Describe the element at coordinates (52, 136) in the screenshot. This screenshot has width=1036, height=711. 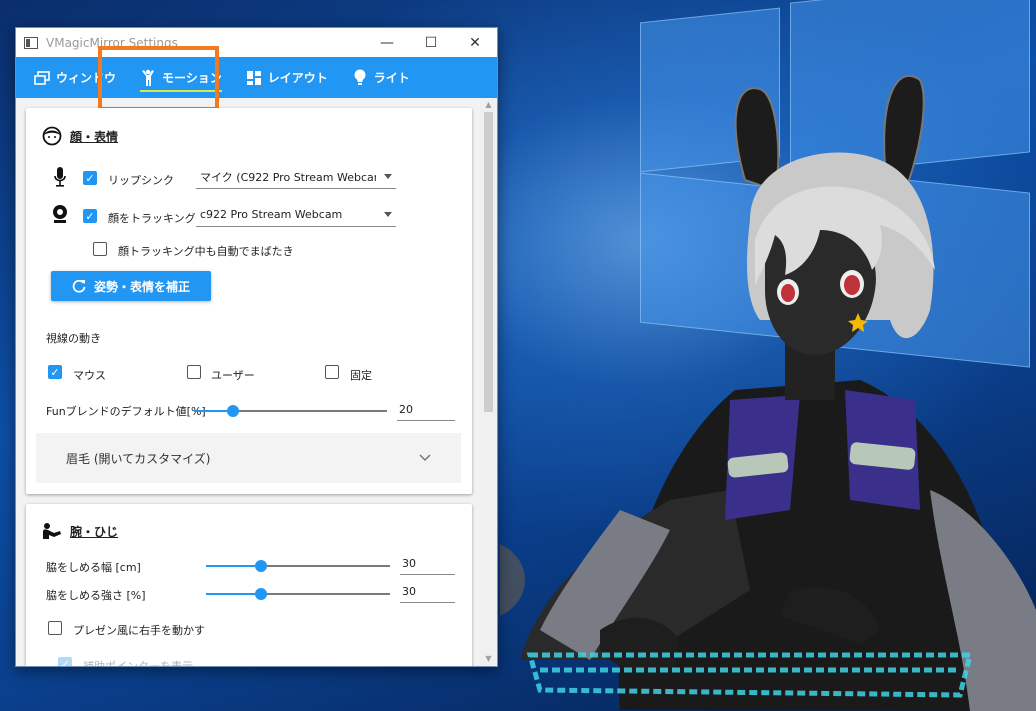
I see `face-icon` at that location.